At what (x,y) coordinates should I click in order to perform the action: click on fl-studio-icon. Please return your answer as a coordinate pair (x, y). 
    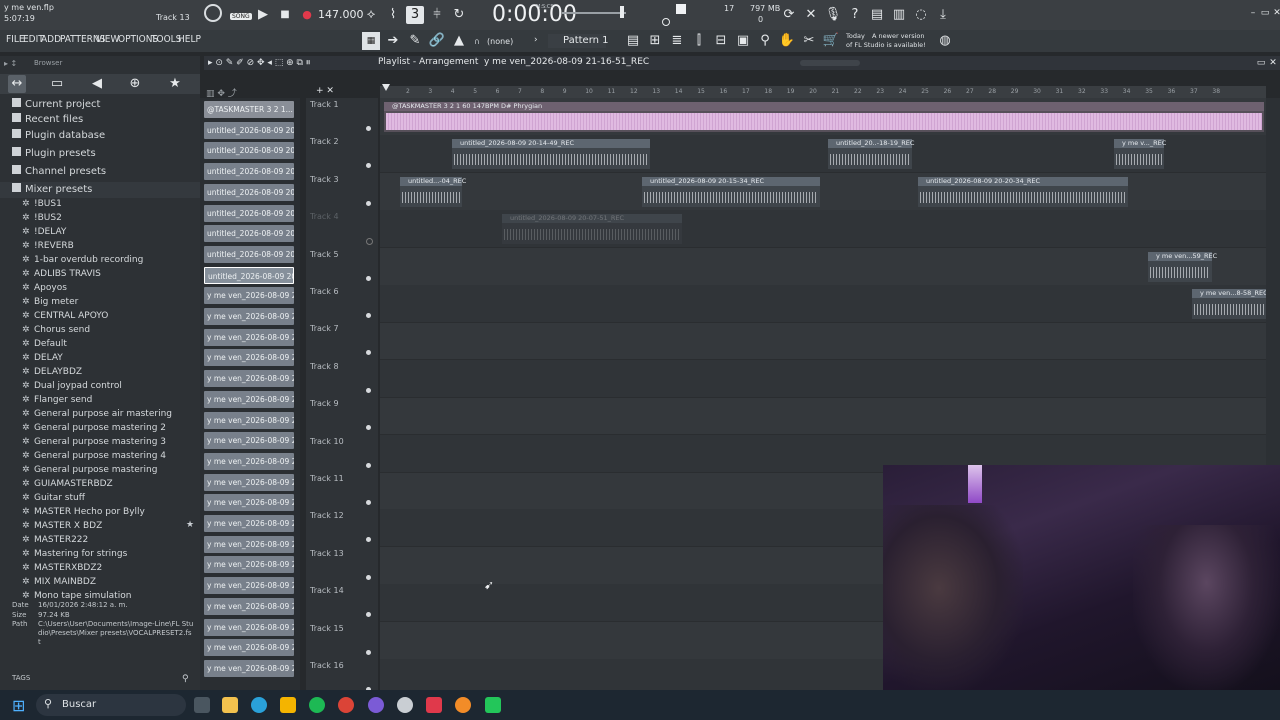
    Looking at the image, I should click on (463, 705).